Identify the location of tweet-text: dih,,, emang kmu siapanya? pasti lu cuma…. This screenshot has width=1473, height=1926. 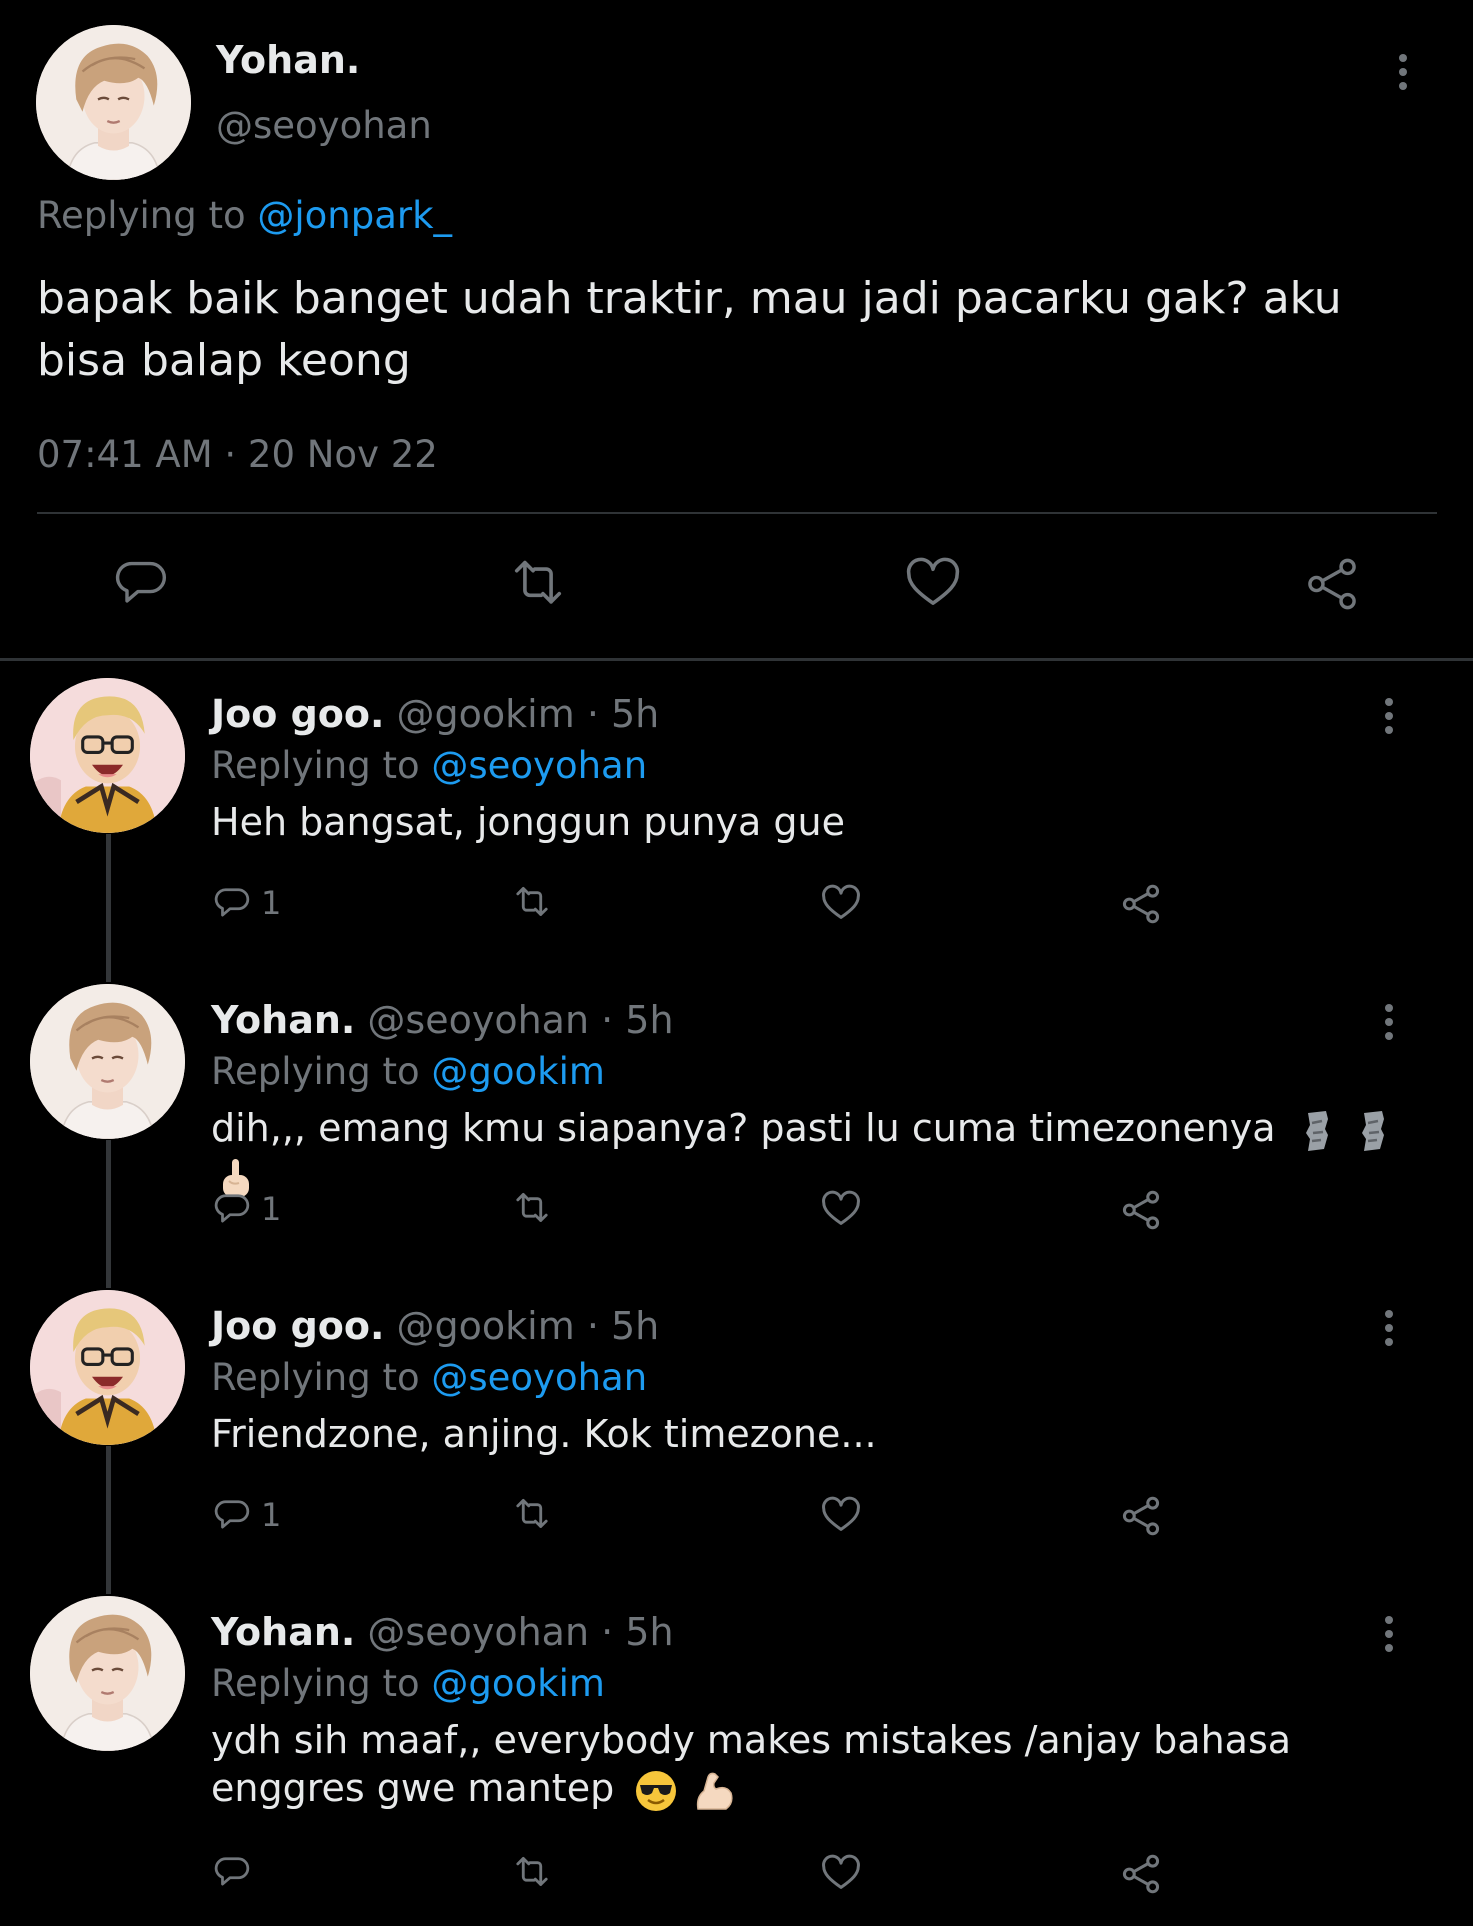
(811, 1152).